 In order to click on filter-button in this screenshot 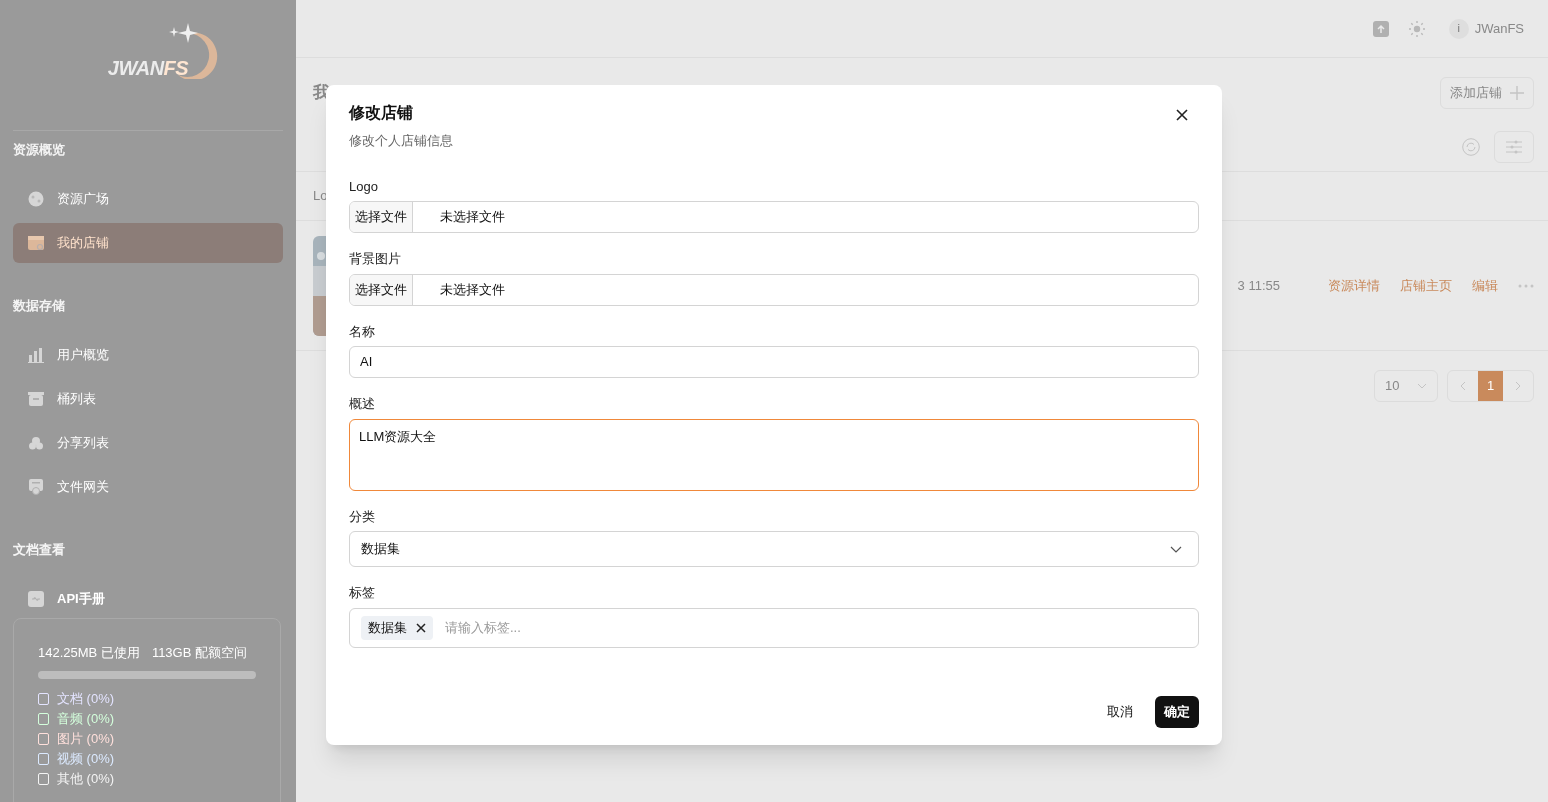, I will do `click(1514, 146)`.